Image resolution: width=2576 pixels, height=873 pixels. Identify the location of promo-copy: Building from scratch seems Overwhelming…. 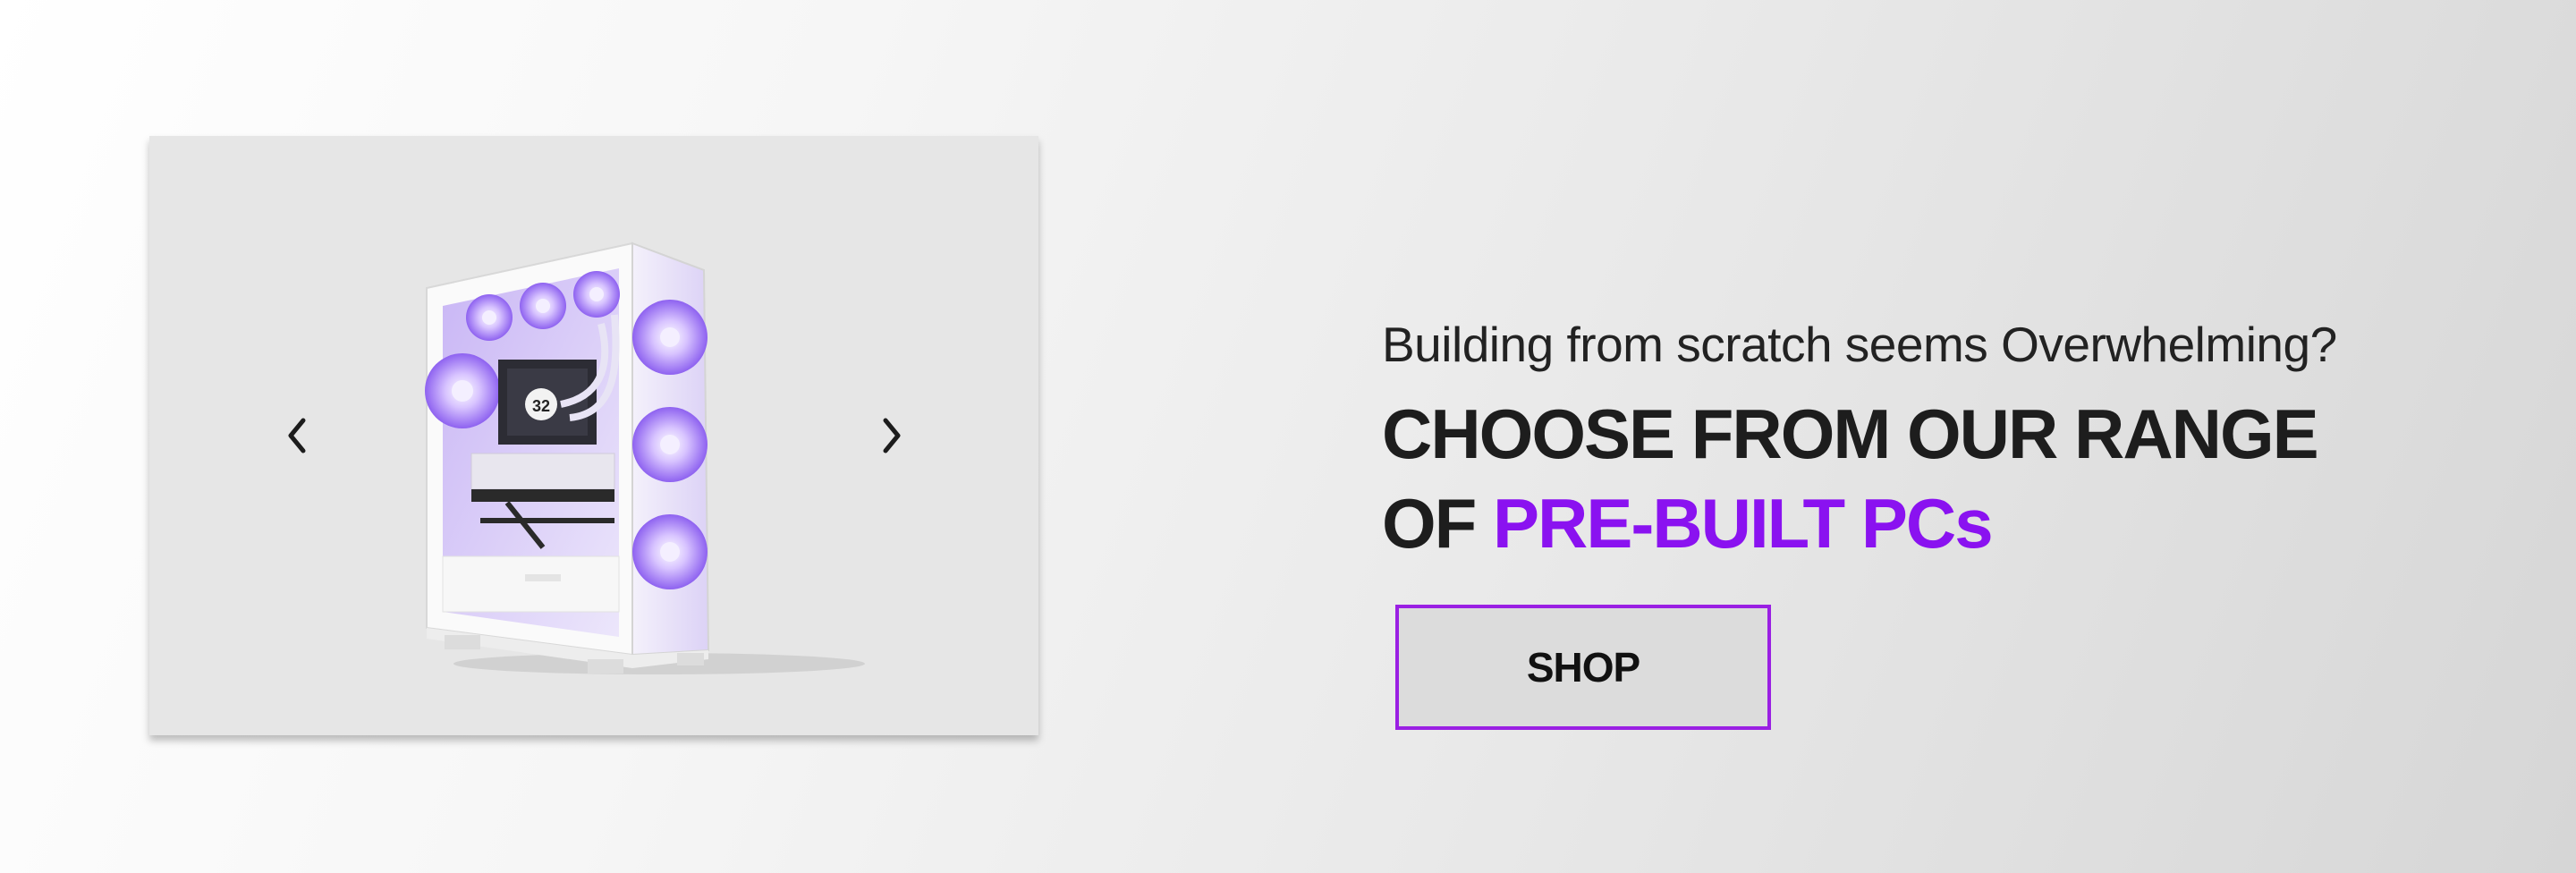
(1941, 438).